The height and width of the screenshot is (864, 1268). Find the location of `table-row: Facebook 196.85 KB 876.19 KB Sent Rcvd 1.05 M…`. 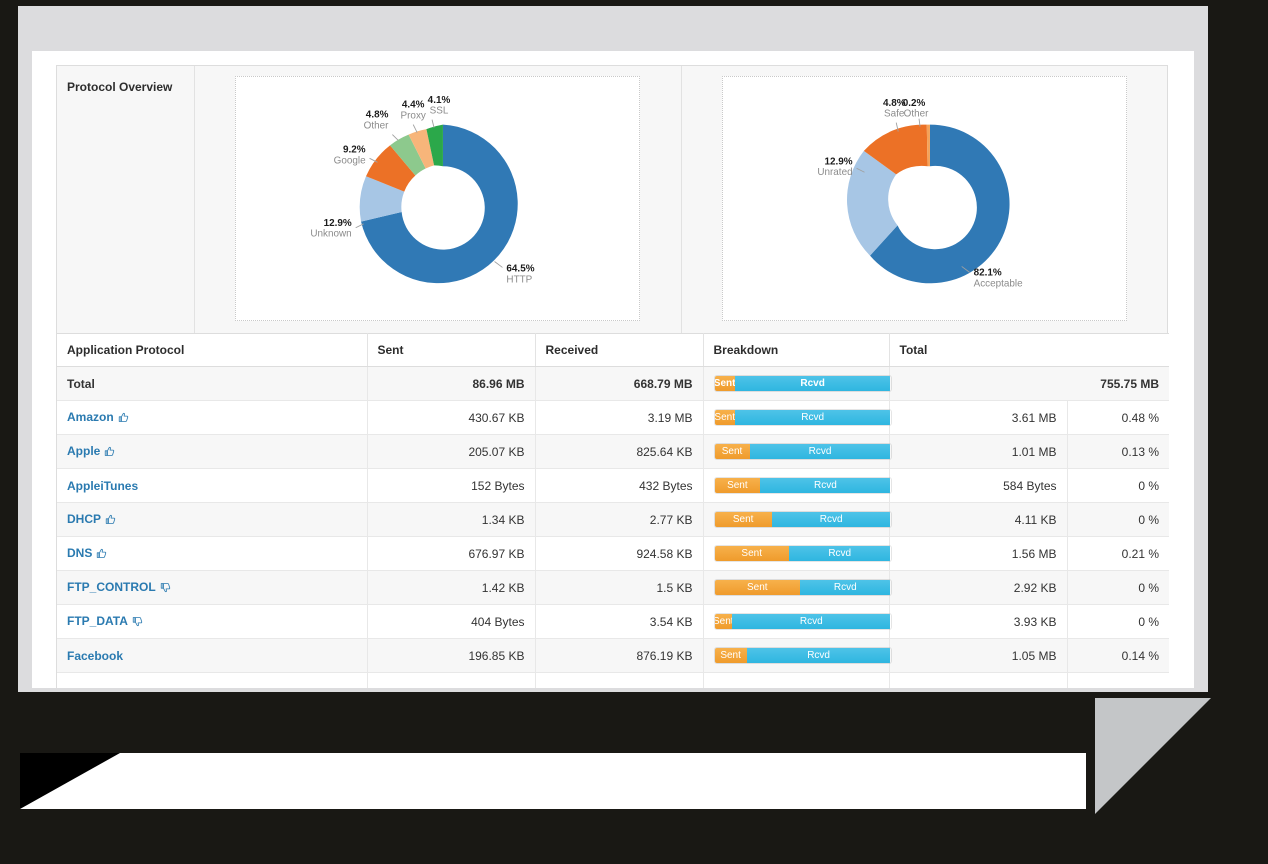

table-row: Facebook 196.85 KB 876.19 KB Sent Rcvd 1.05 M… is located at coordinates (613, 655).